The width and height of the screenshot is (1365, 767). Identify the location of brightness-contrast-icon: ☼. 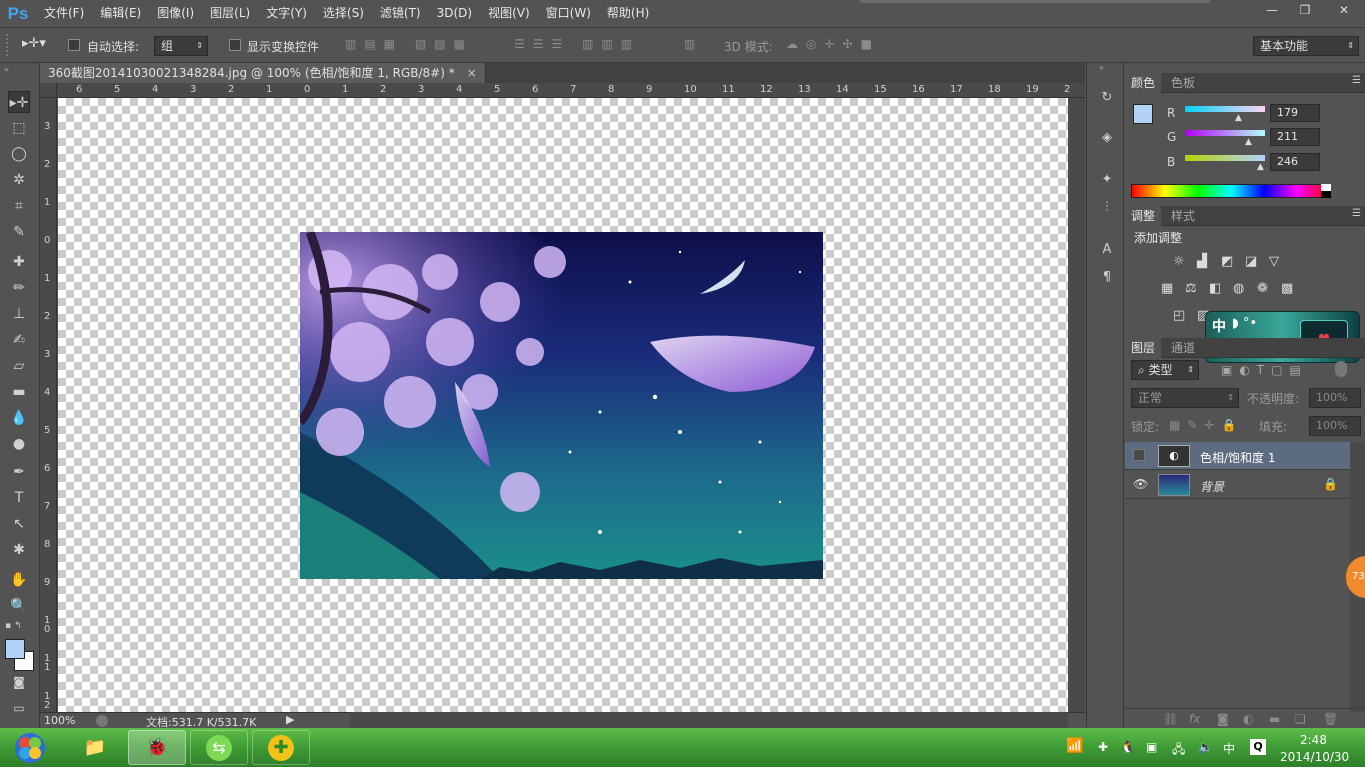
(1179, 261).